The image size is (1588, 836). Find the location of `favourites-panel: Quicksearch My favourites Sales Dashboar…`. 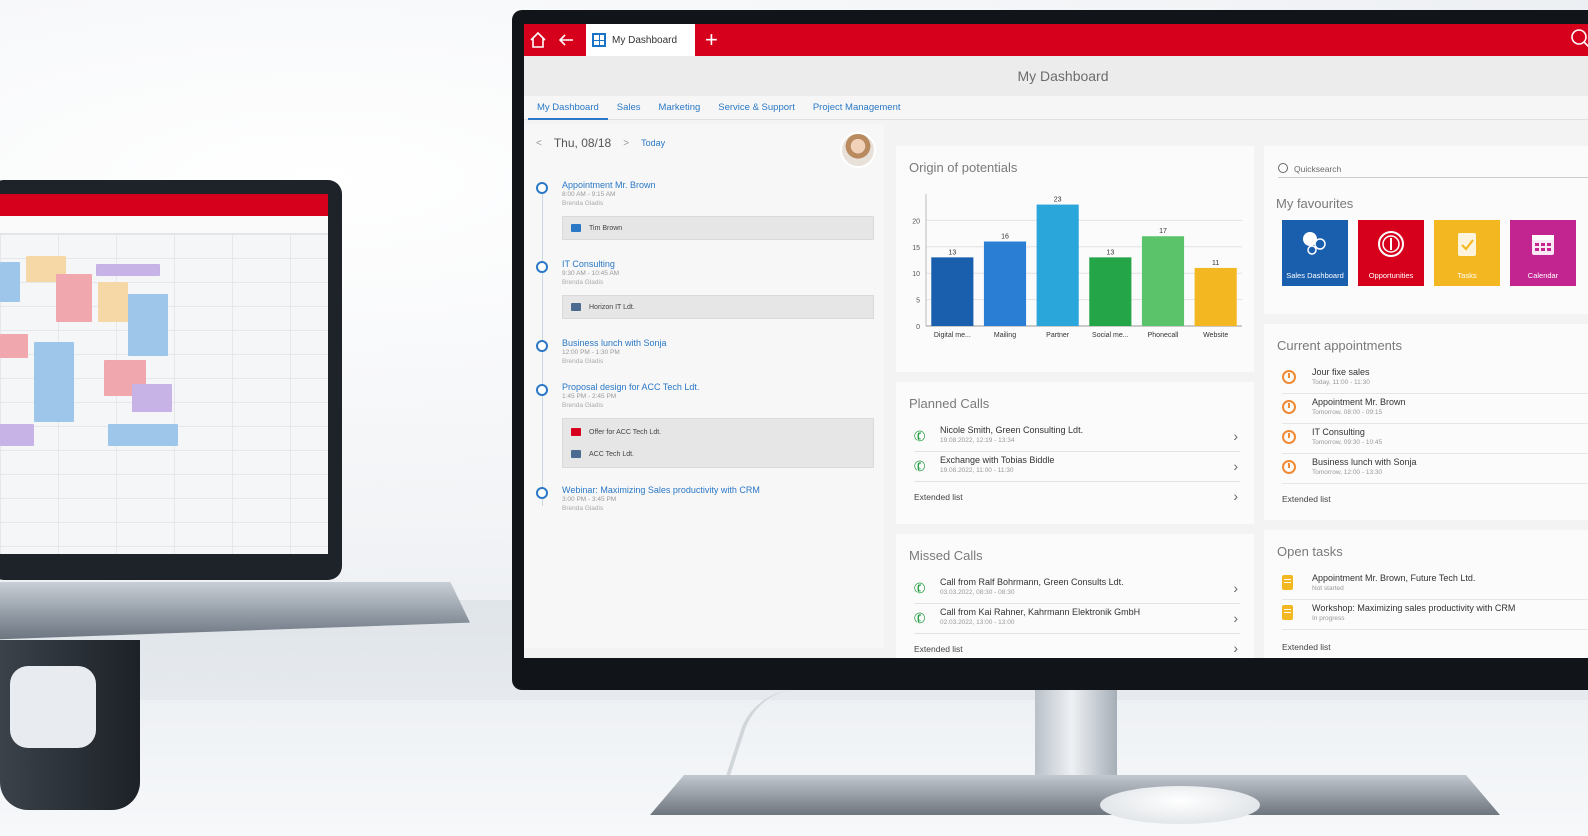

favourites-panel: Quicksearch My favourites Sales Dashboar… is located at coordinates (1426, 230).